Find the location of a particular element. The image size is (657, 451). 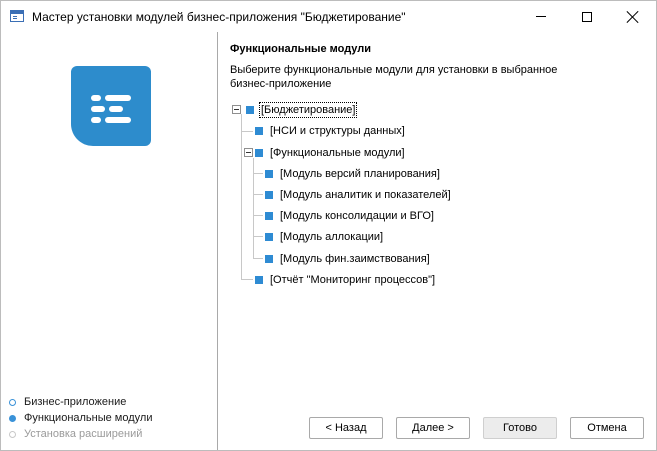

step-functional-modules: Функциональные модули is located at coordinates (81, 418).